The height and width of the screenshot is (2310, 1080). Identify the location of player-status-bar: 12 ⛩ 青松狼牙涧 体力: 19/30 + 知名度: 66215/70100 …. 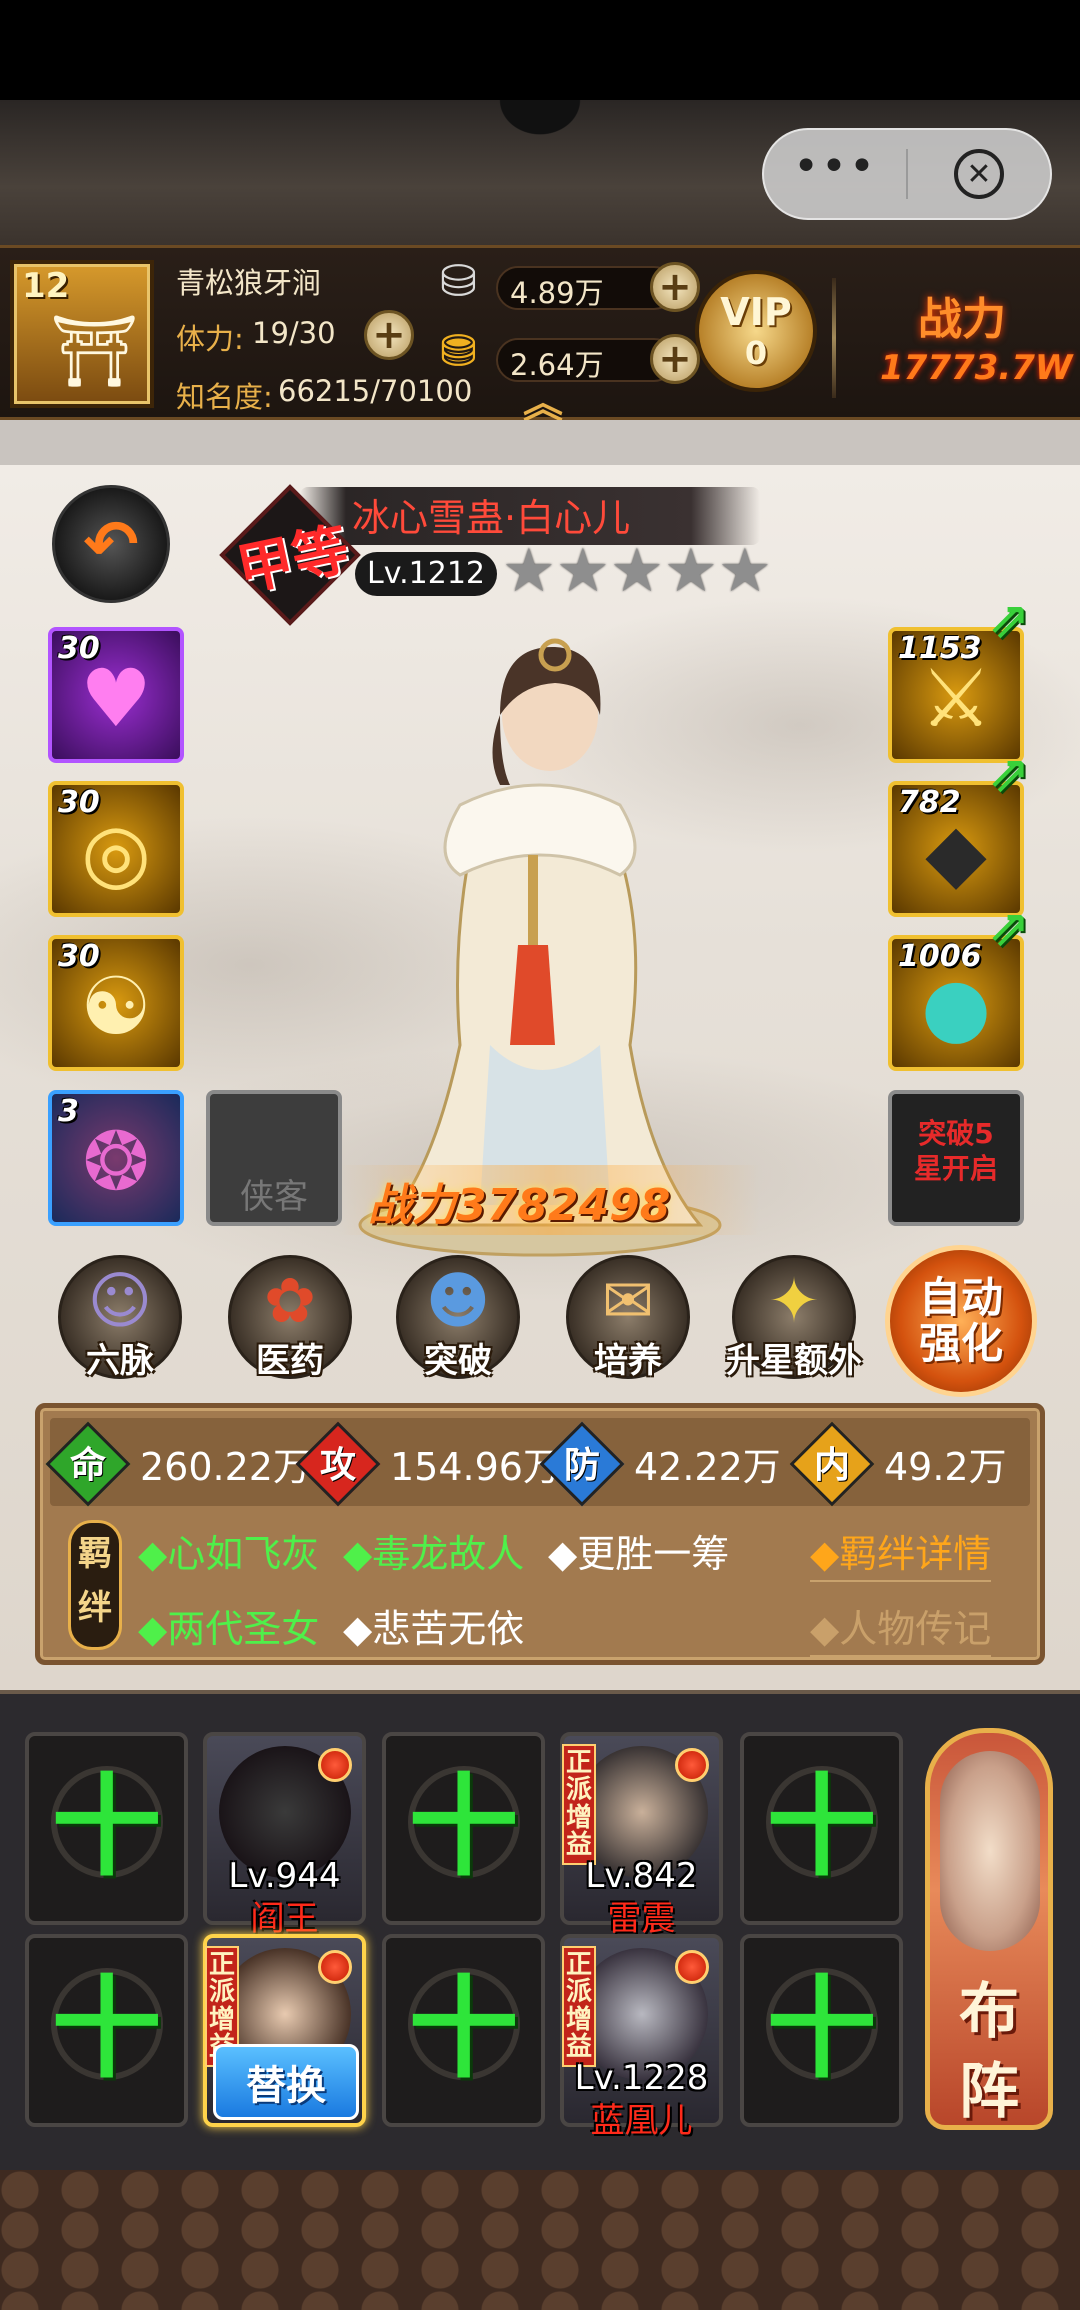
(540, 334).